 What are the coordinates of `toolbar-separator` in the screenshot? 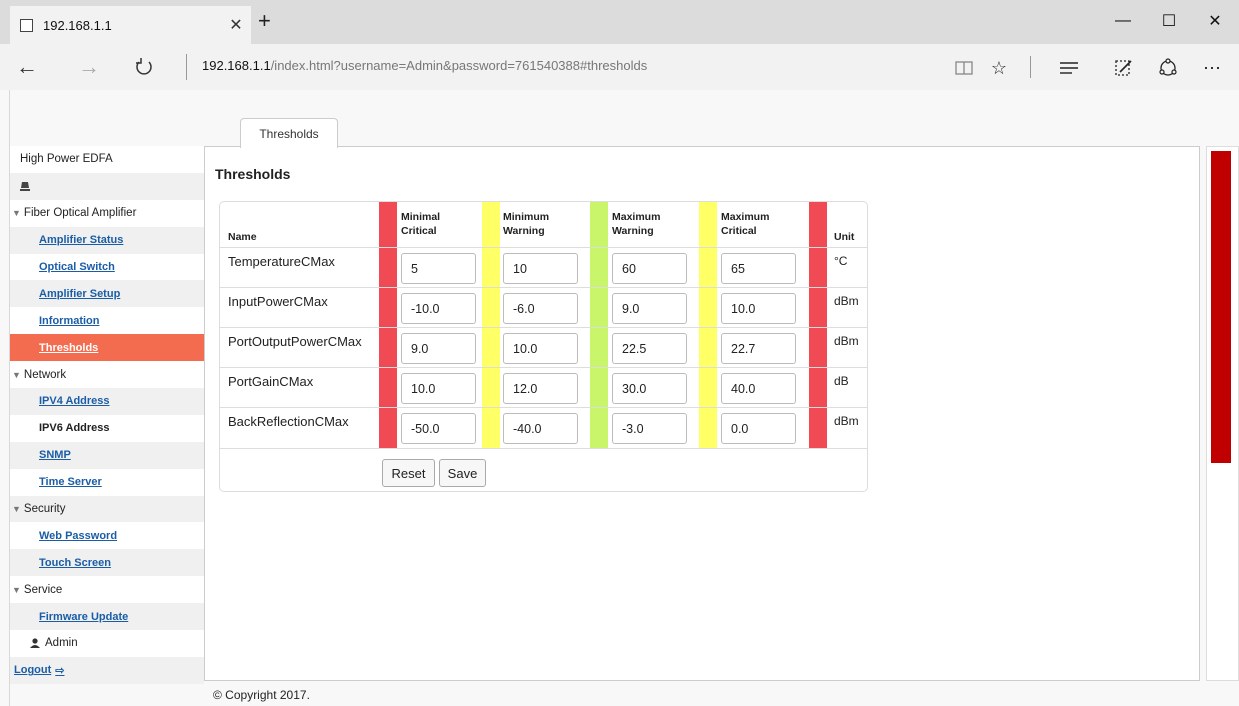 It's located at (1030, 67).